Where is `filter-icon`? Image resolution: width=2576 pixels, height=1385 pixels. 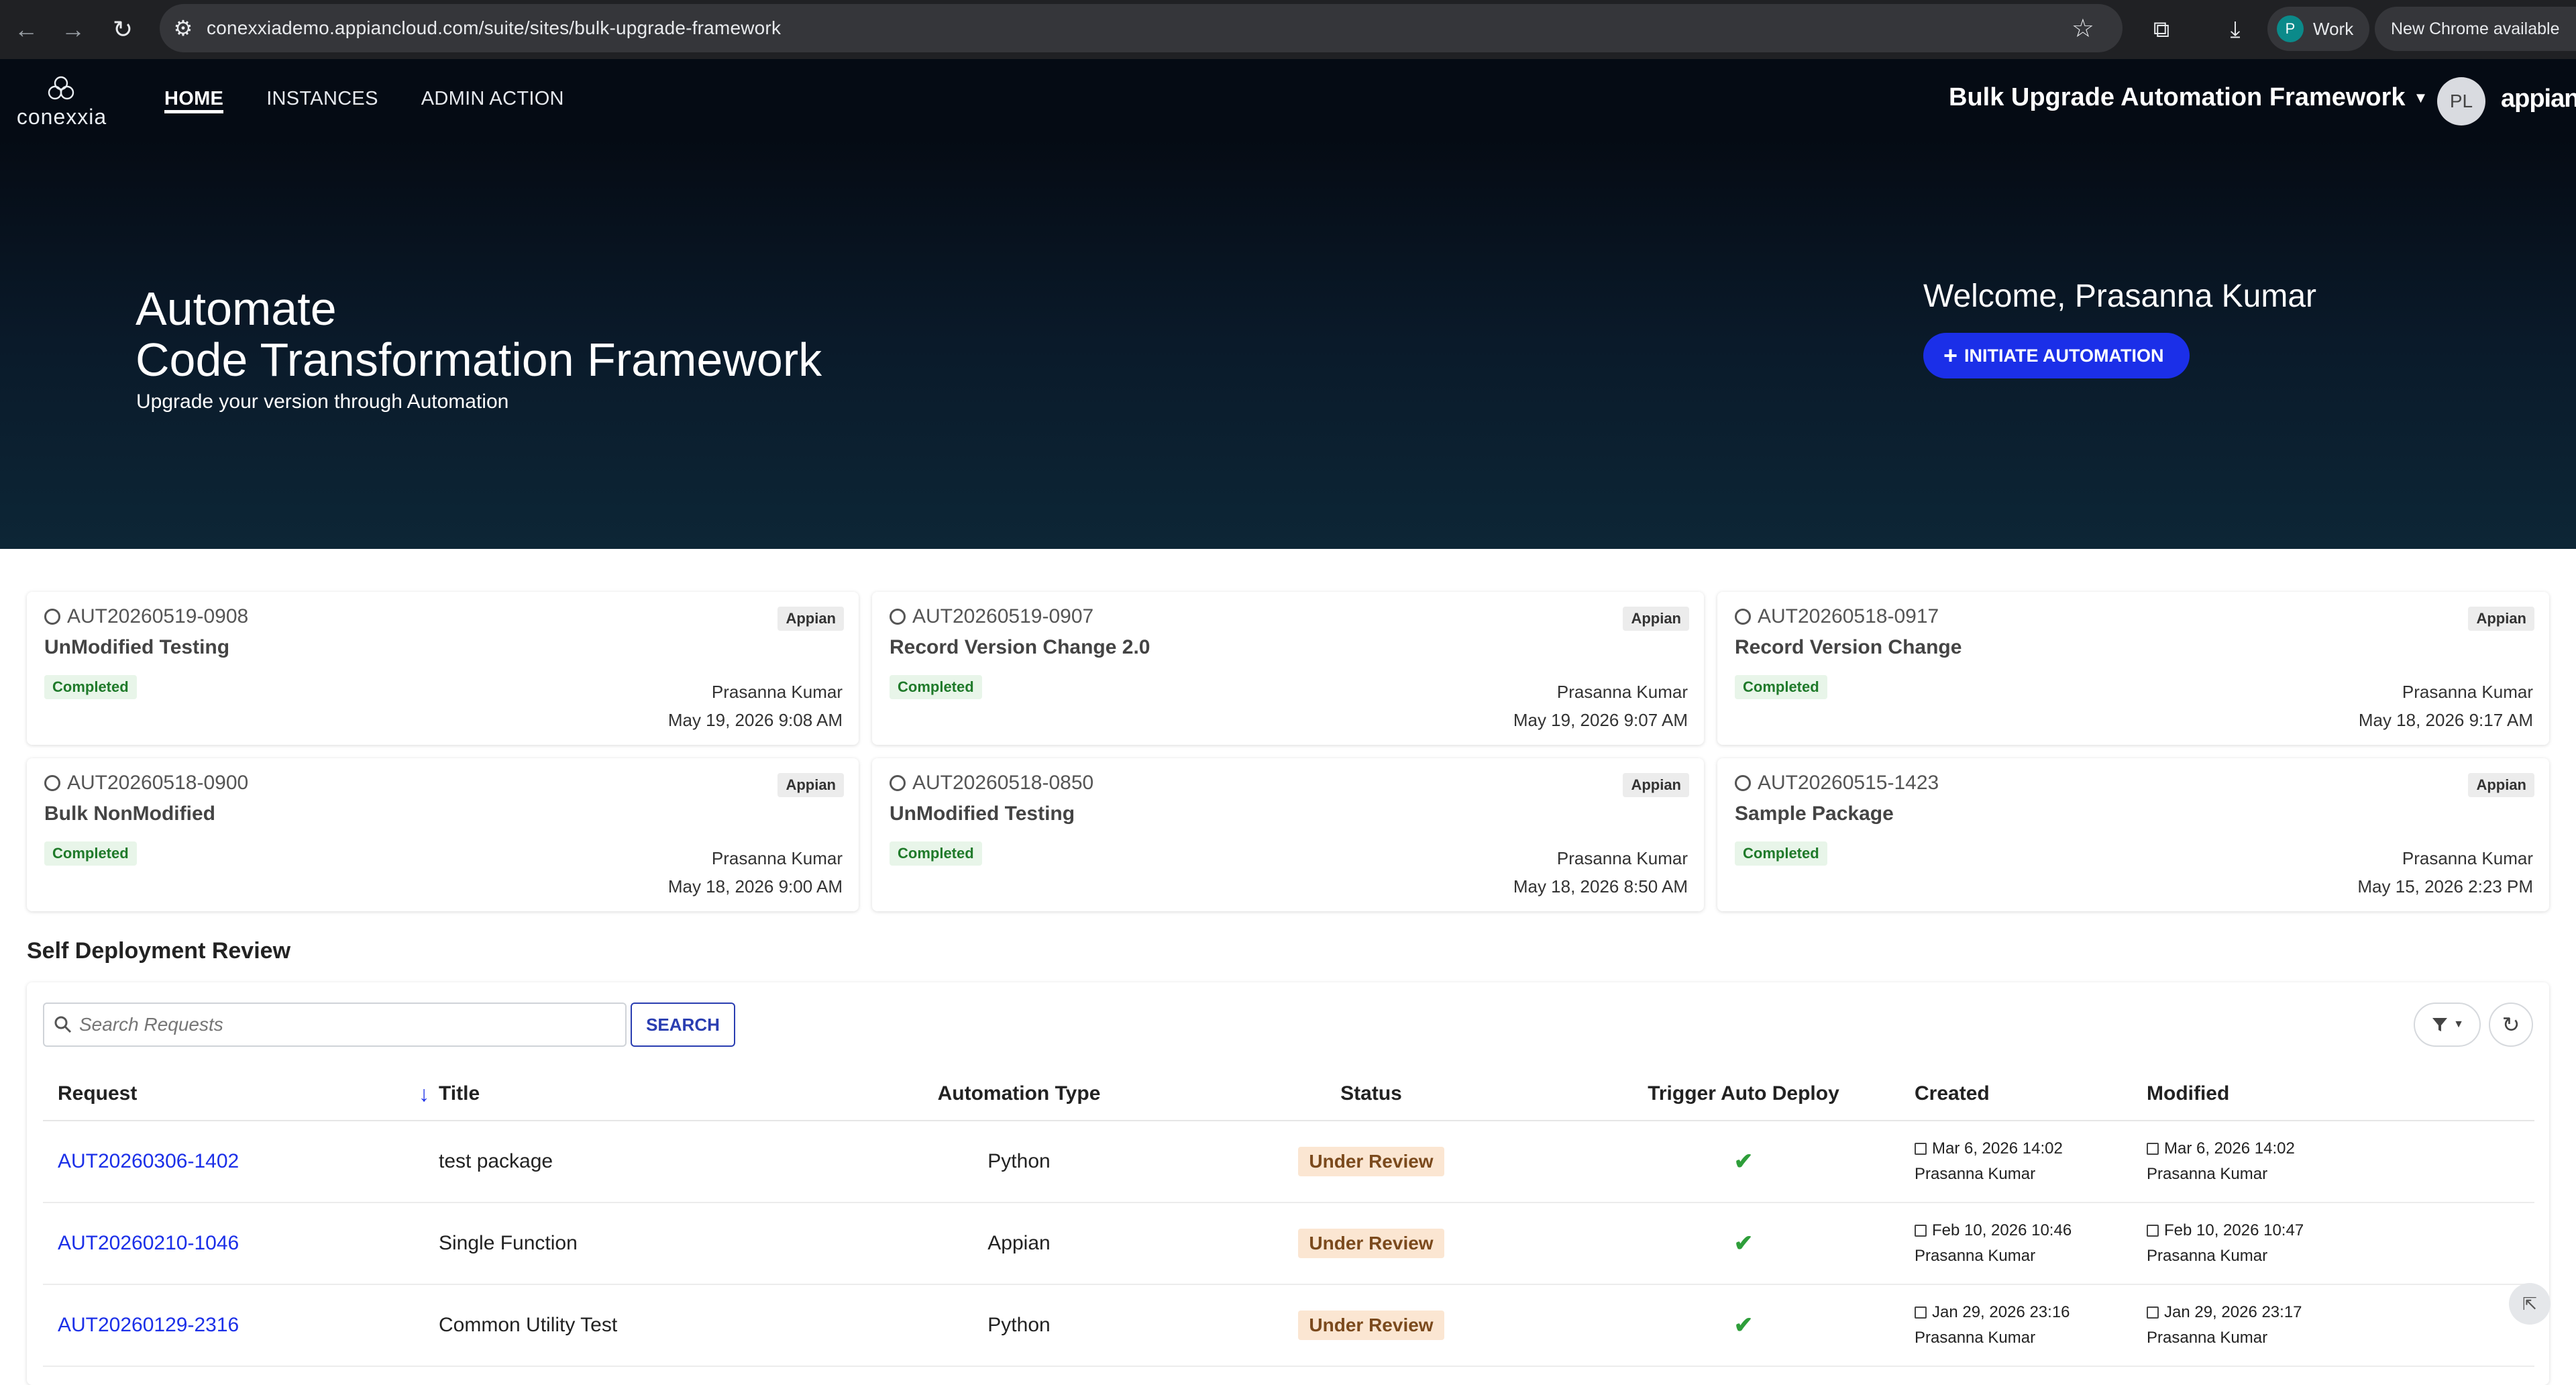 filter-icon is located at coordinates (2440, 1024).